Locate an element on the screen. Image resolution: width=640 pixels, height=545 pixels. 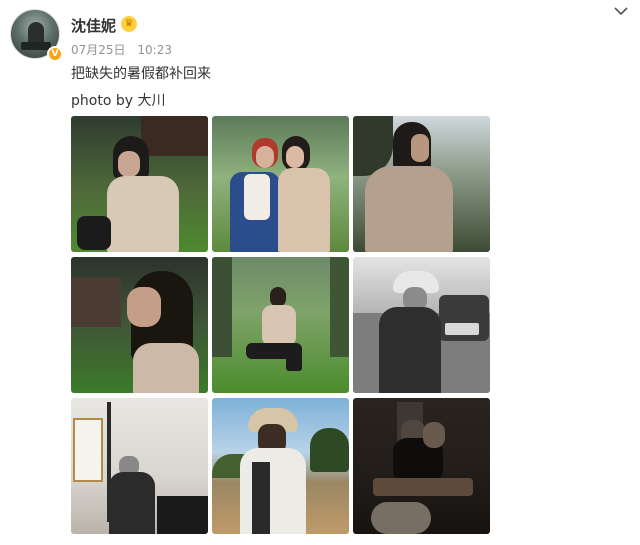
avatar-base is located at coordinates (36, 46).